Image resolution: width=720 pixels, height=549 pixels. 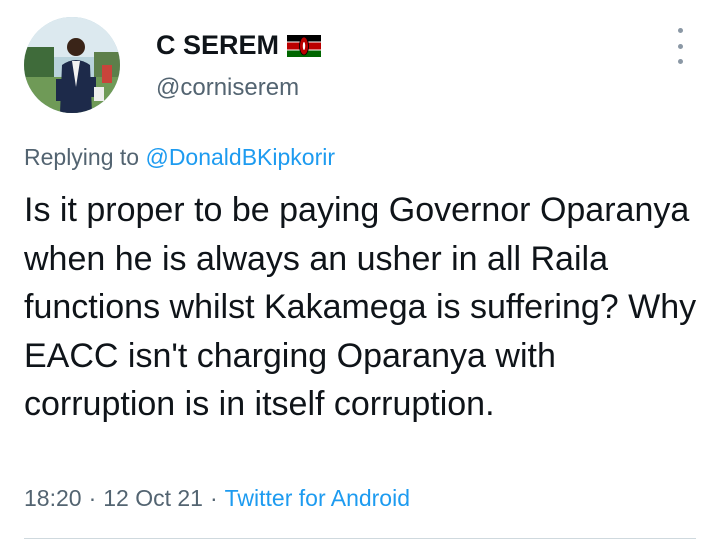 I want to click on more-options-icon, so click(x=680, y=46).